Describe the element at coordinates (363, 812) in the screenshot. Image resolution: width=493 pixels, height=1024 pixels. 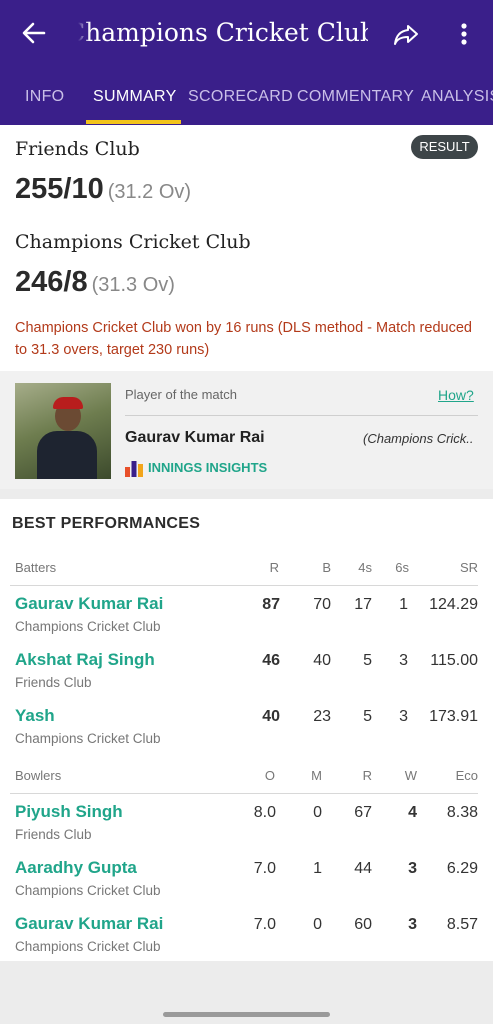
I see `stat-runs: 67` at that location.